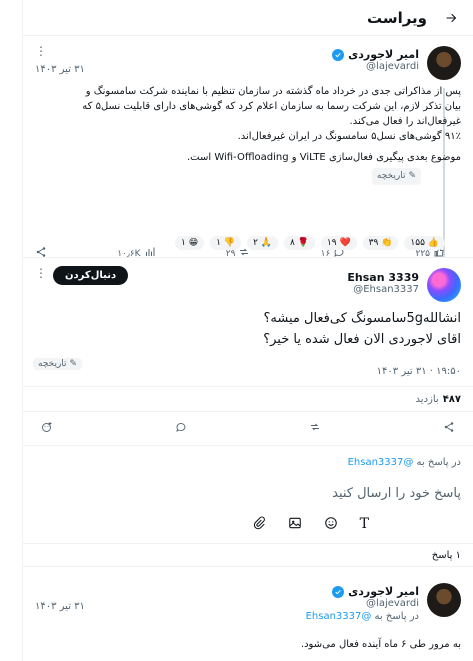 The height and width of the screenshot is (661, 473). I want to click on reaction-chip: 👍 ۱۵۵, so click(424, 243).